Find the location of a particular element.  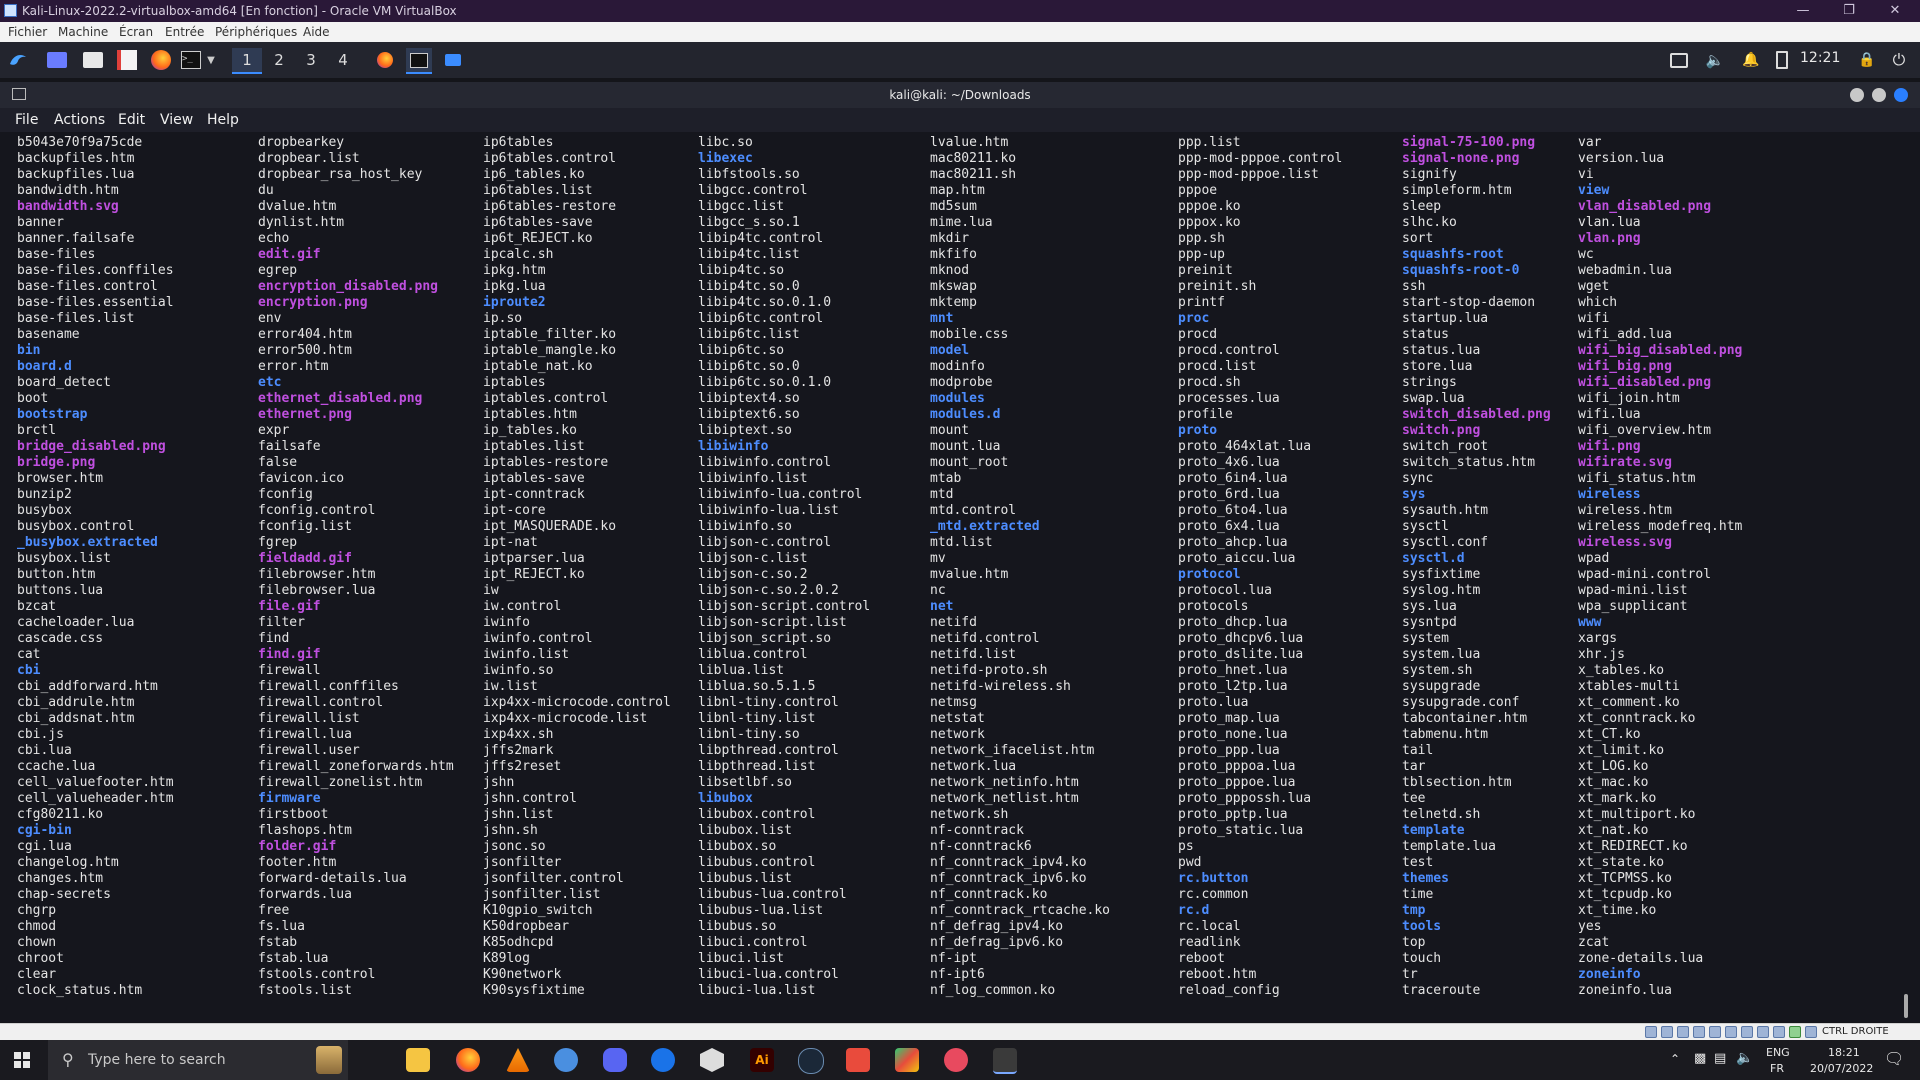

tray-overflow-icon: ⌃ is located at coordinates (1675, 1059).